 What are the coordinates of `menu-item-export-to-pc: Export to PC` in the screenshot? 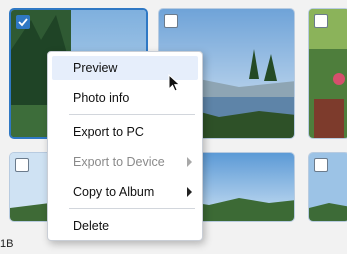 It's located at (125, 132).